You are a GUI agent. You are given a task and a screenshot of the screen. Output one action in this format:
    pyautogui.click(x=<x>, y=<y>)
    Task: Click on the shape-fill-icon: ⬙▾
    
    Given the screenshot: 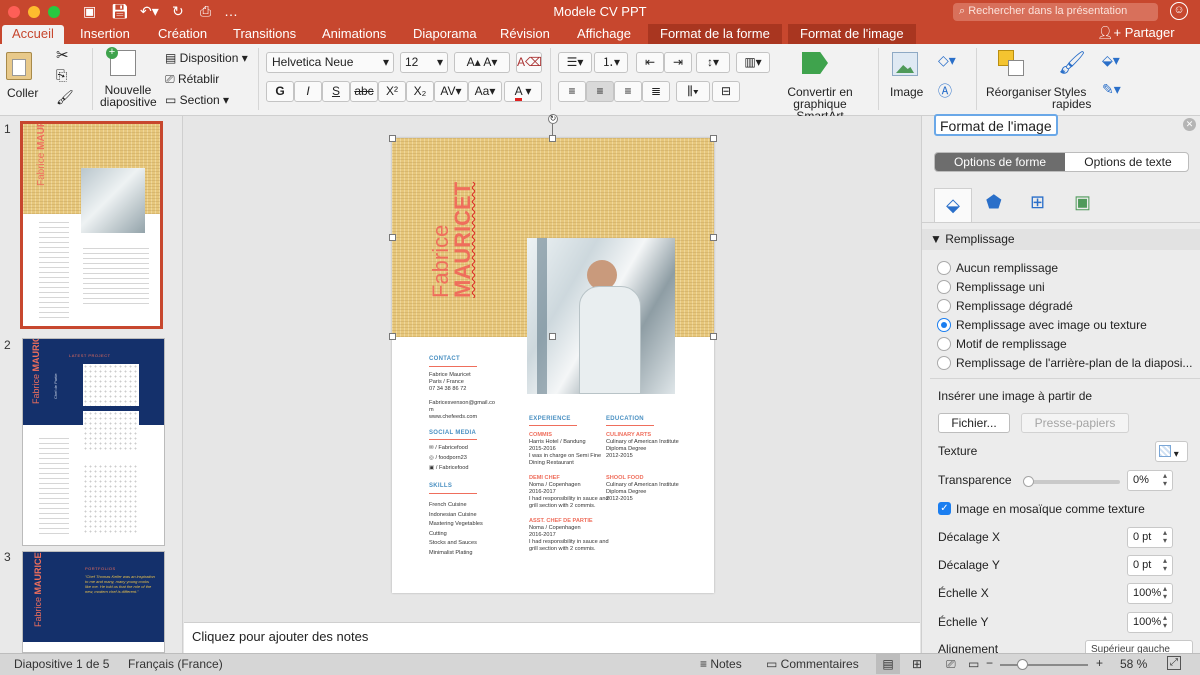 What is the action you would take?
    pyautogui.click(x=1111, y=60)
    